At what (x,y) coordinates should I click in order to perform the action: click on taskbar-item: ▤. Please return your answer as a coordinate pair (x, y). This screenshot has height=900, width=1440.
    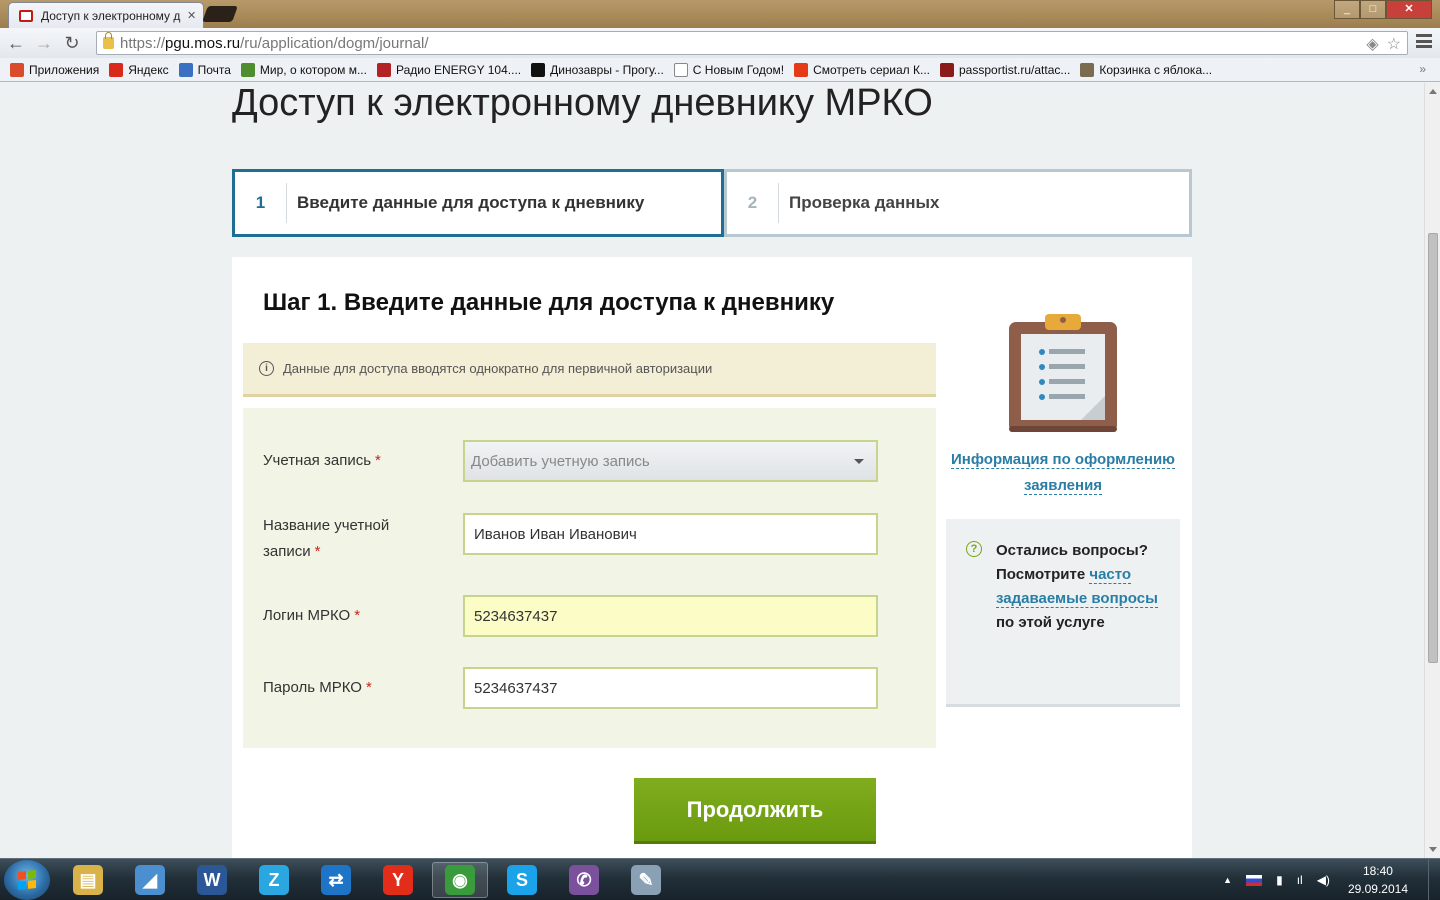
    Looking at the image, I should click on (88, 880).